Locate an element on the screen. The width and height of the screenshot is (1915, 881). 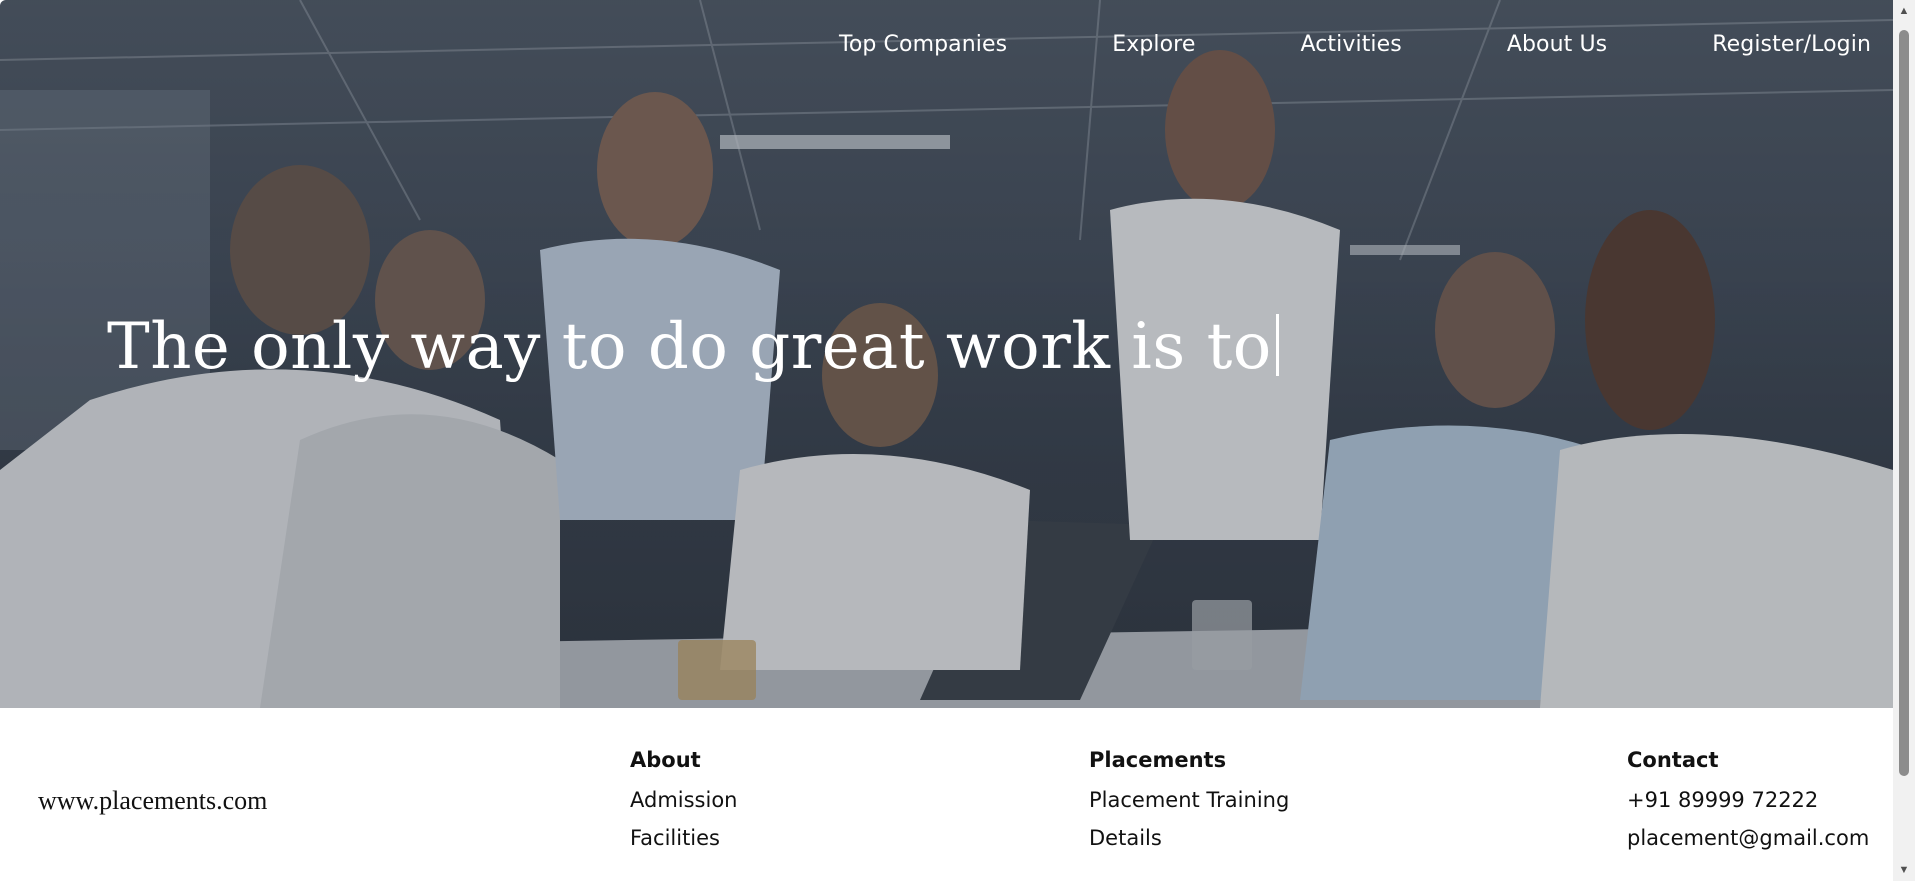
footer-about-column: About Admission Facilities is located at coordinates (684, 806).